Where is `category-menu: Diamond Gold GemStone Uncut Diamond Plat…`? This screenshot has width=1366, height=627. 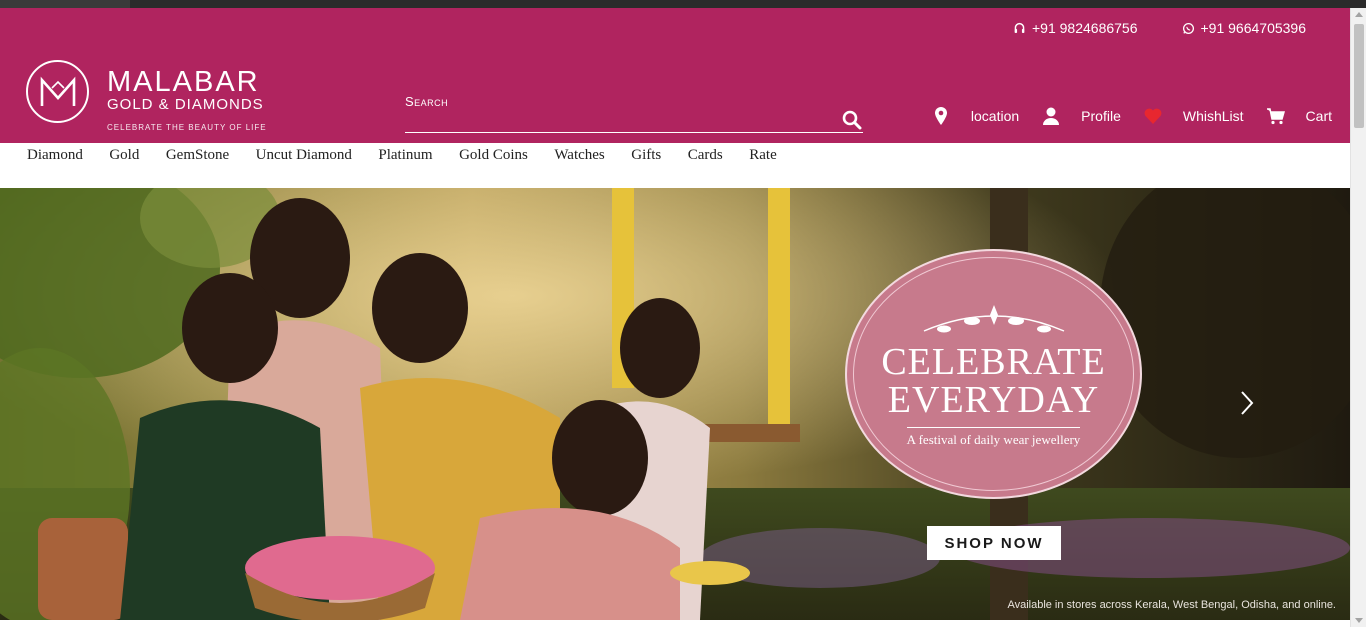 category-menu: Diamond Gold GemStone Uncut Diamond Plat… is located at coordinates (675, 165).